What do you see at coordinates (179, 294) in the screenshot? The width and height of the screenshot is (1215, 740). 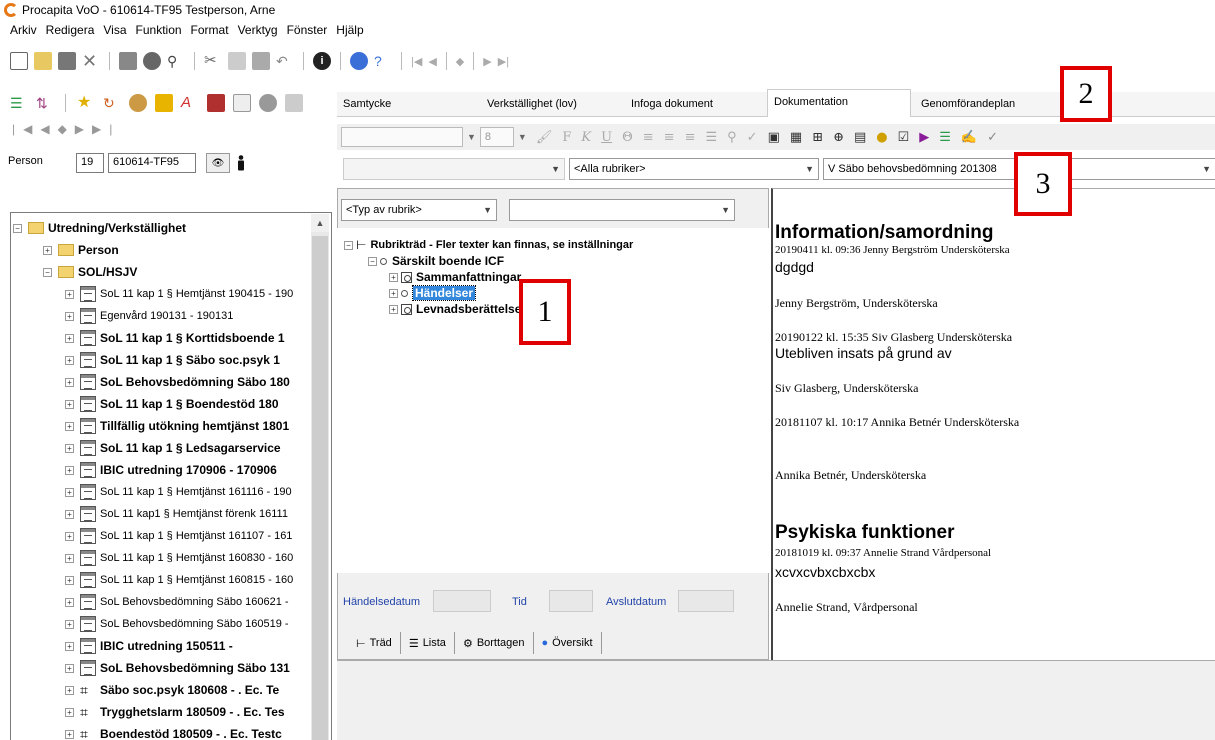 I see `tree-item: + SoL 11 kap 1 § Hemtjänst 190415 - 190` at bounding box center [179, 294].